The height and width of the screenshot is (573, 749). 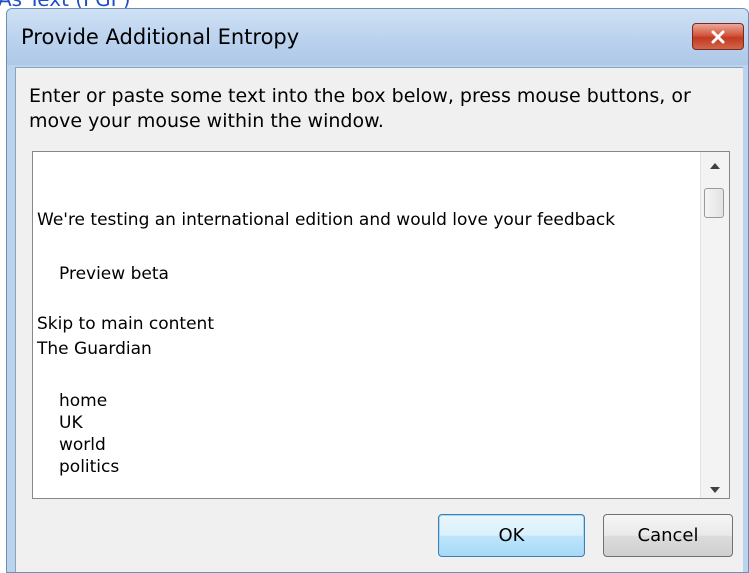 What do you see at coordinates (511, 535) in the screenshot?
I see `ok-button: OK` at bounding box center [511, 535].